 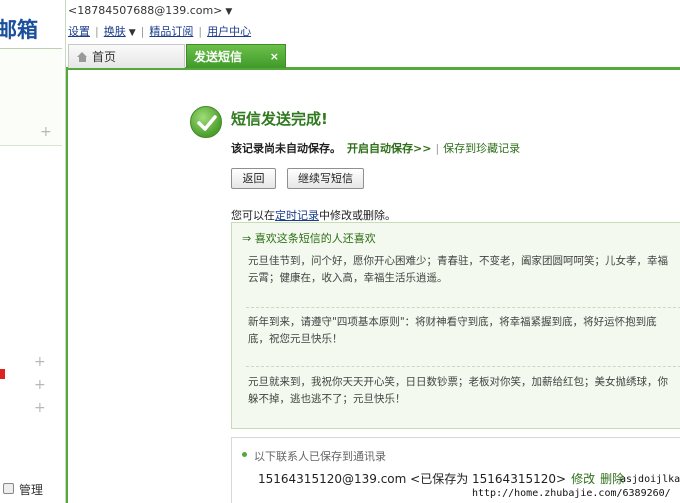 I want to click on unread-marker, so click(x=2, y=374).